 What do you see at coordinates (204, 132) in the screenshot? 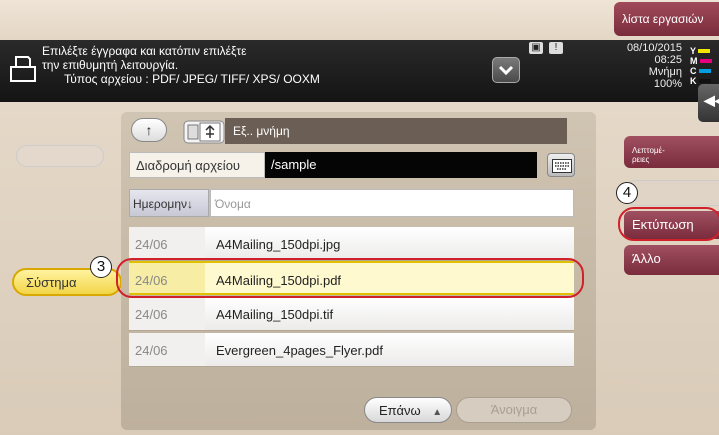
I see `usb-memory-icon` at bounding box center [204, 132].